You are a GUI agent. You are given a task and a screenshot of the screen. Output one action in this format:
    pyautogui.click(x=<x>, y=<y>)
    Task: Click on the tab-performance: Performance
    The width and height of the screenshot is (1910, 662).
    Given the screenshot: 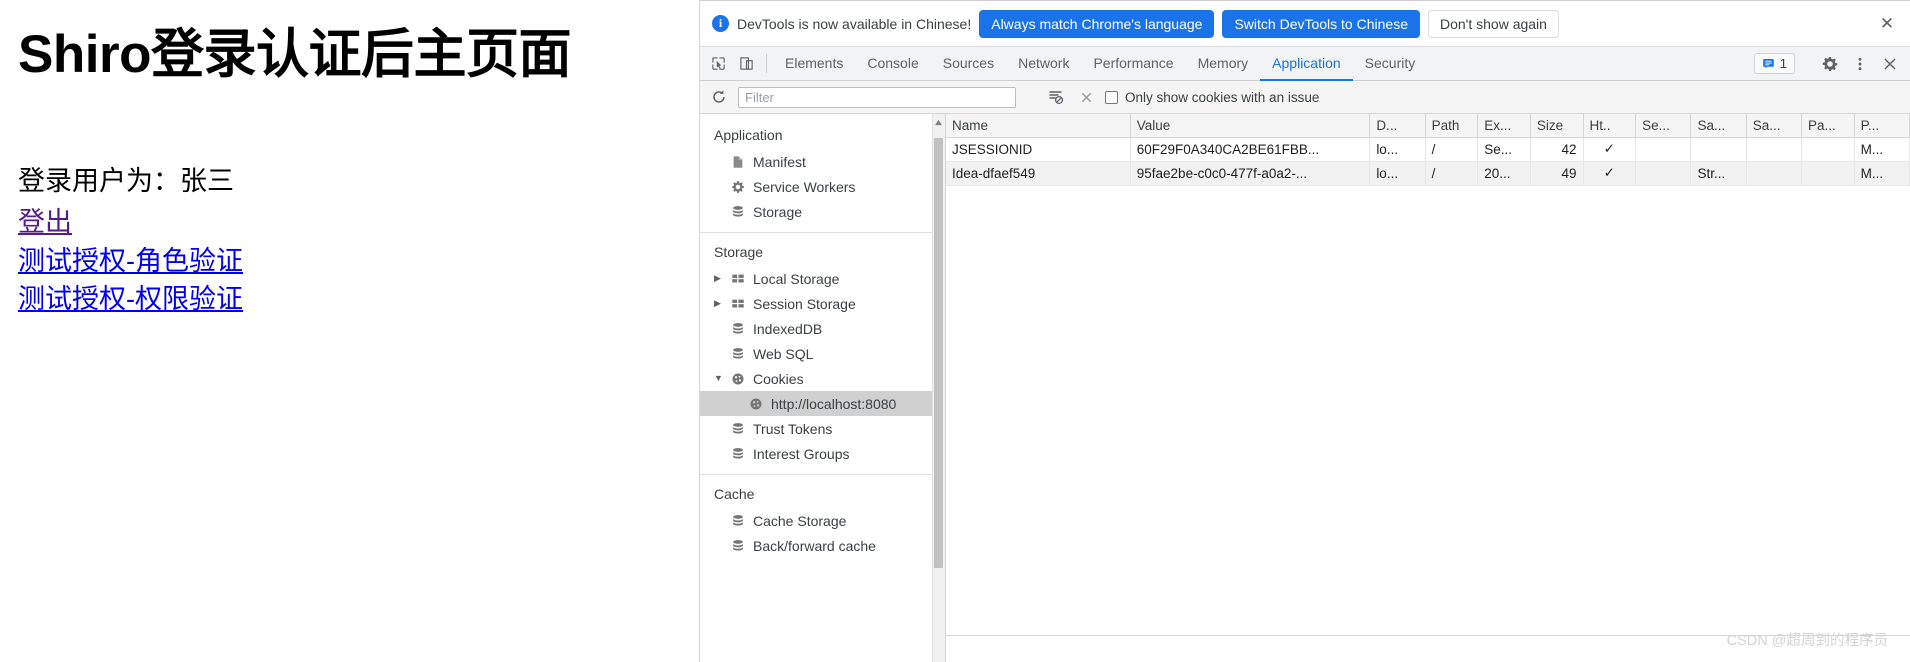 What is the action you would take?
    pyautogui.click(x=1133, y=64)
    